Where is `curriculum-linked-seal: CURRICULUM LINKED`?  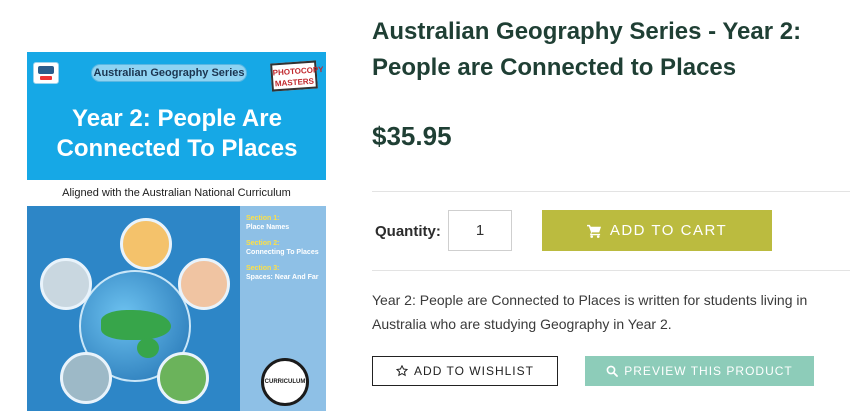
curriculum-linked-seal: CURRICULUM LINKED is located at coordinates (285, 382).